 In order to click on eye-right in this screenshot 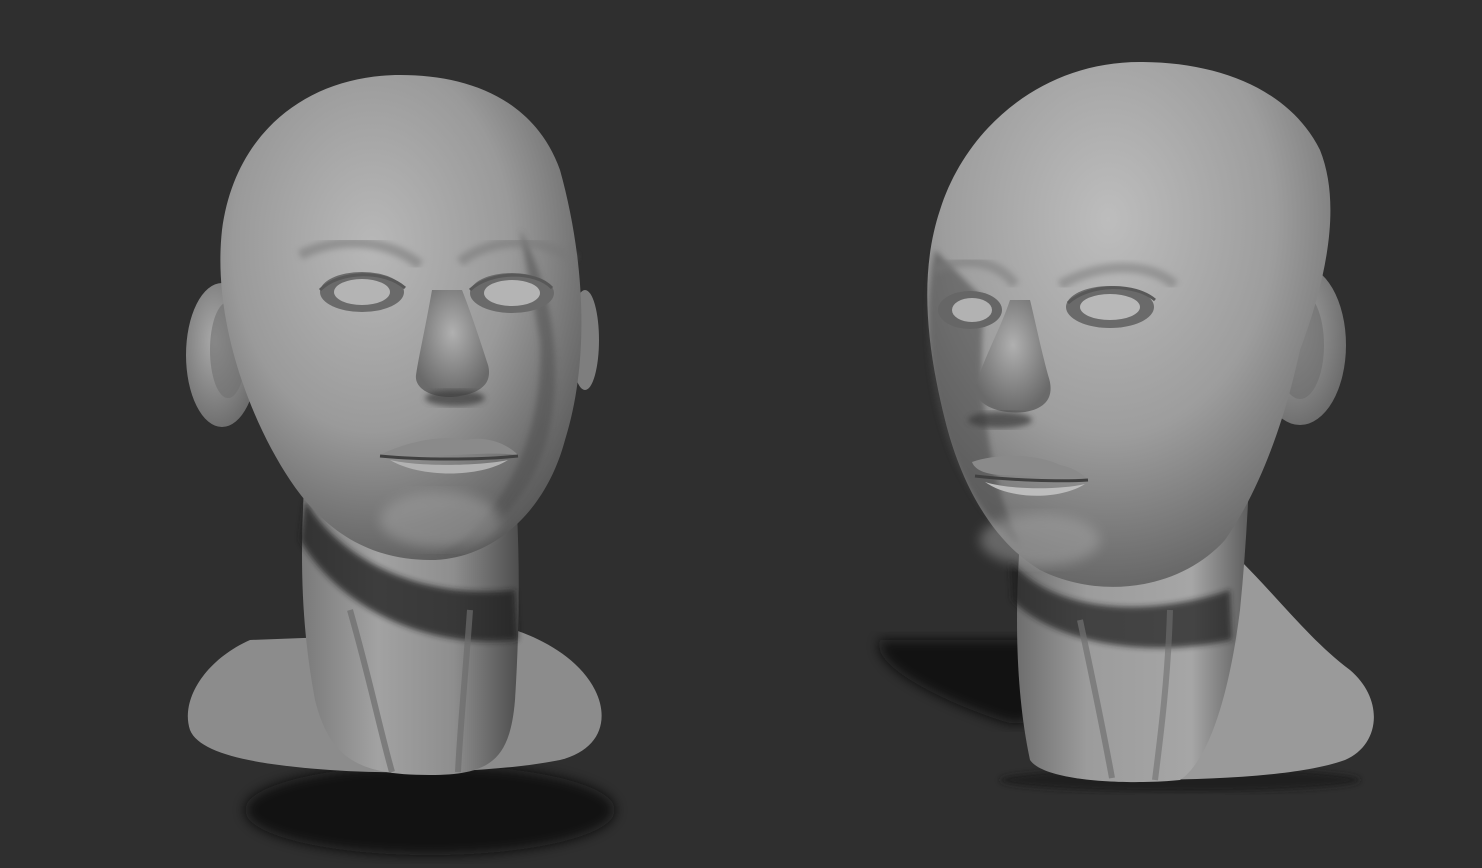, I will do `click(511, 293)`.